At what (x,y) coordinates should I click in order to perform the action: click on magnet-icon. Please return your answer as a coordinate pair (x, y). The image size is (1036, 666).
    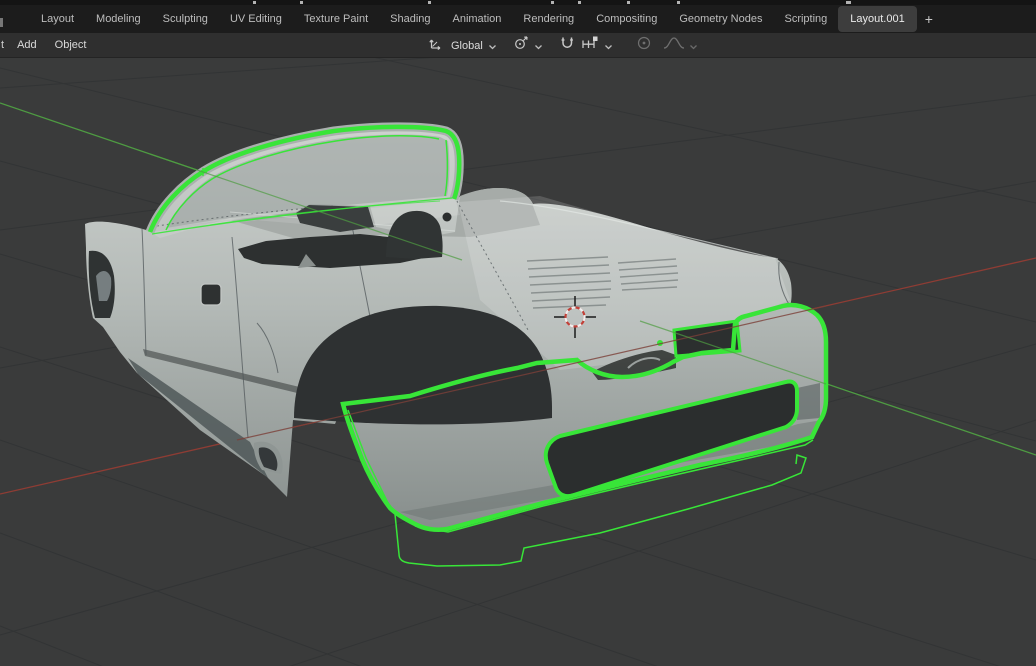
    Looking at the image, I should click on (567, 45).